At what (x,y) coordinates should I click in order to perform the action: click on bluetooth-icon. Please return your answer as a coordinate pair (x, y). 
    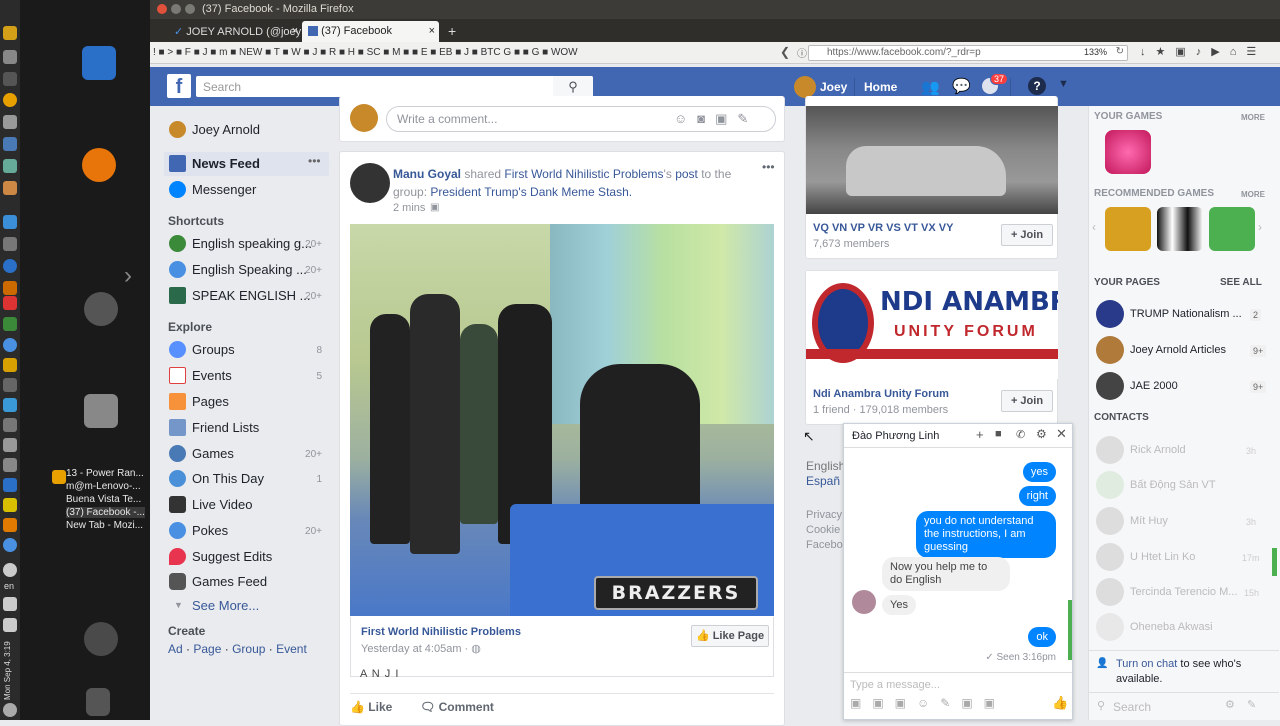
    Looking at the image, I should click on (10, 625).